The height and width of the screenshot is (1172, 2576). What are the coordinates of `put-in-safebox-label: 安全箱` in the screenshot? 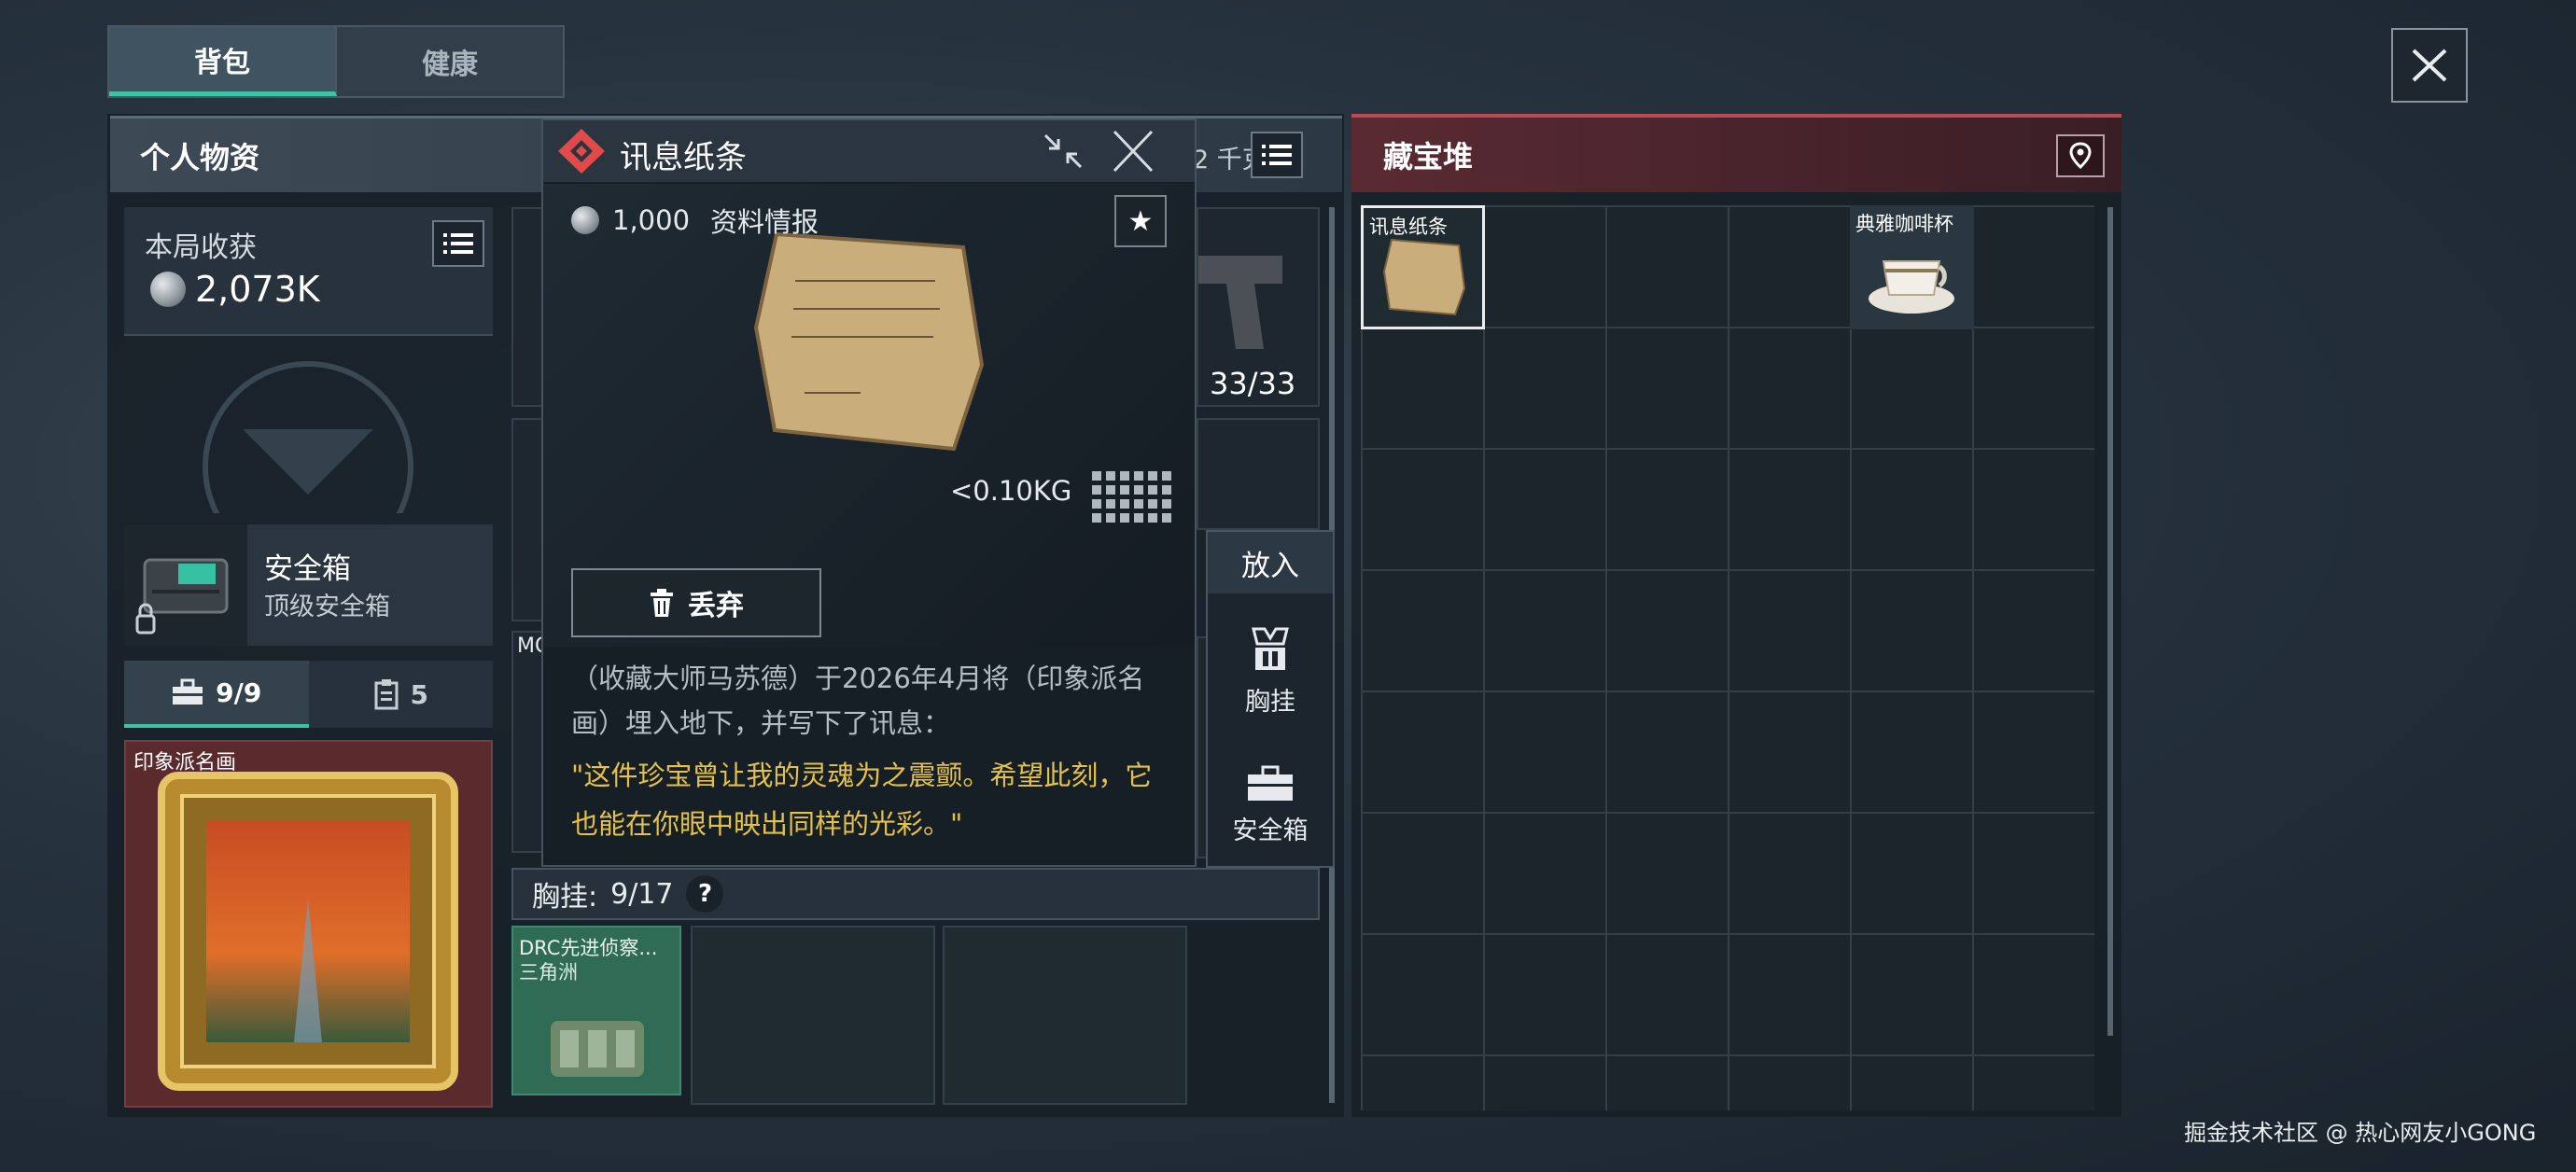 It's located at (1270, 830).